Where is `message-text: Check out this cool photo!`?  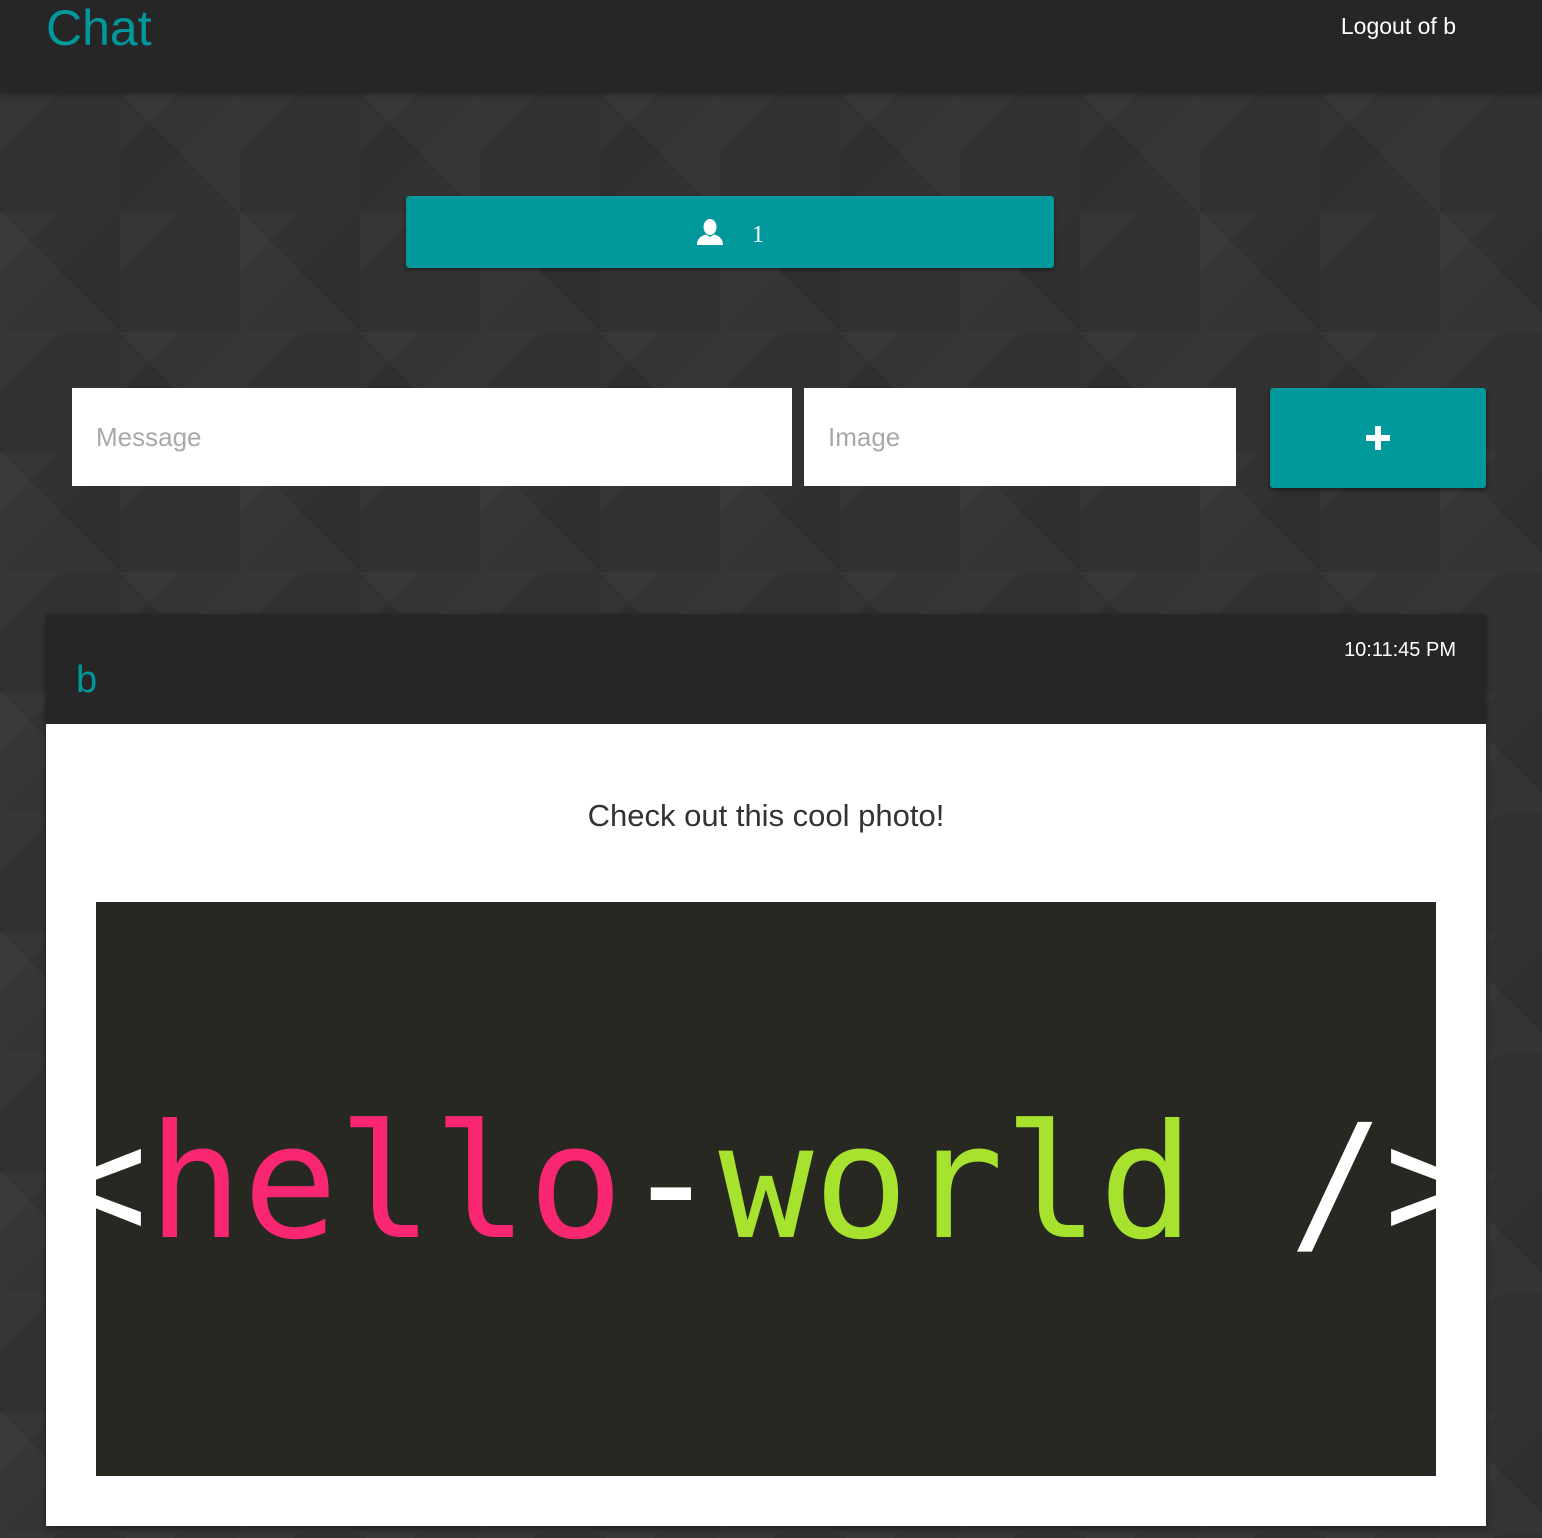
message-text: Check out this cool photo! is located at coordinates (766, 815).